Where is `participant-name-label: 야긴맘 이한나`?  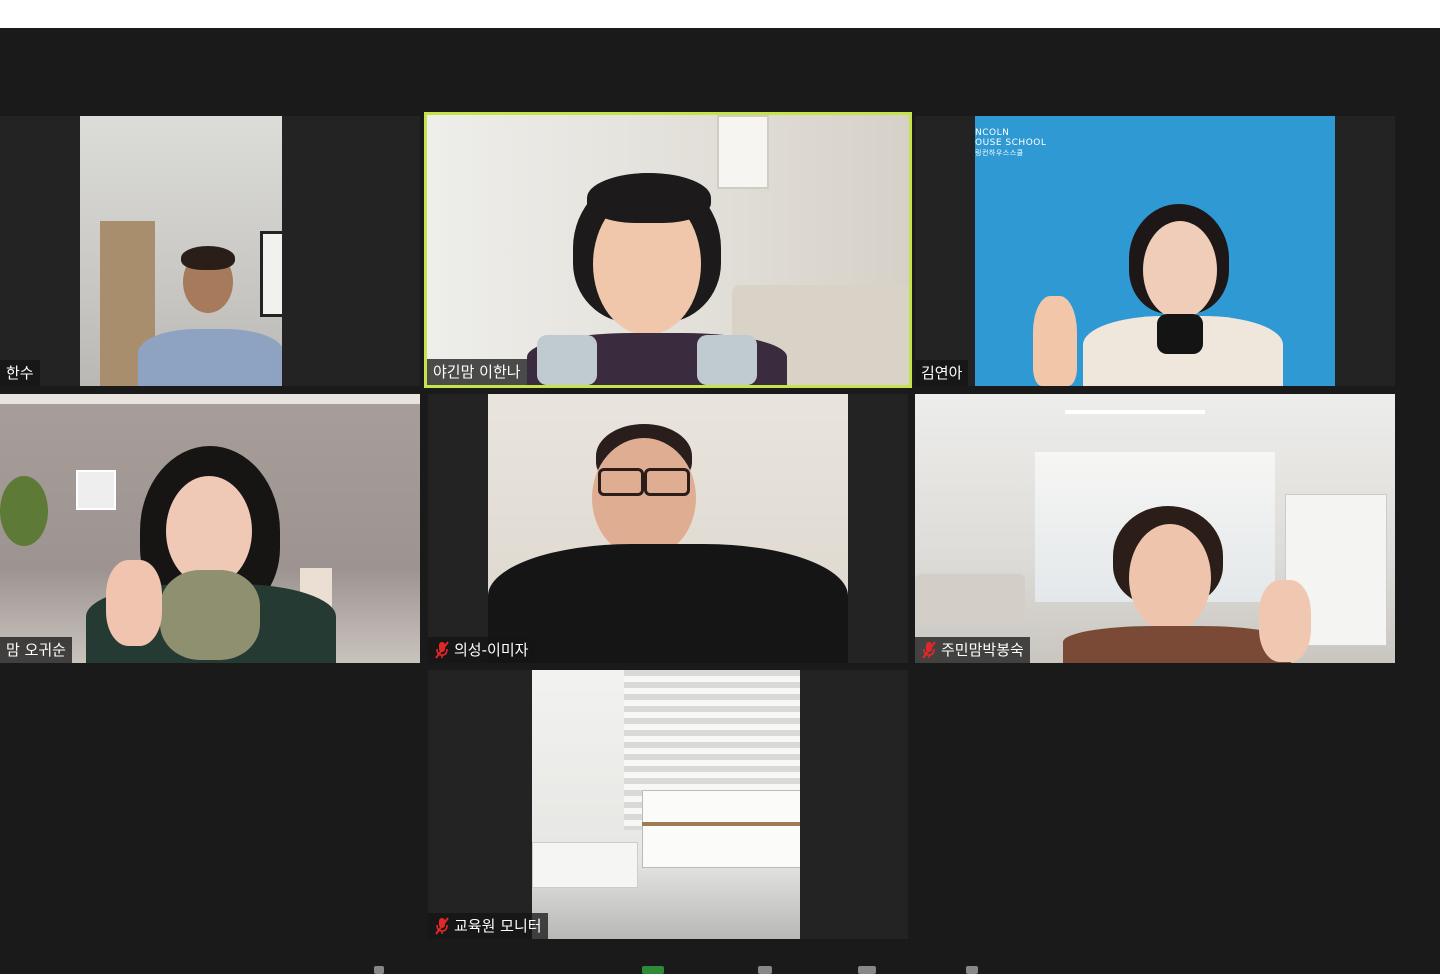
participant-name-label: 야긴맘 이한나 is located at coordinates (477, 372).